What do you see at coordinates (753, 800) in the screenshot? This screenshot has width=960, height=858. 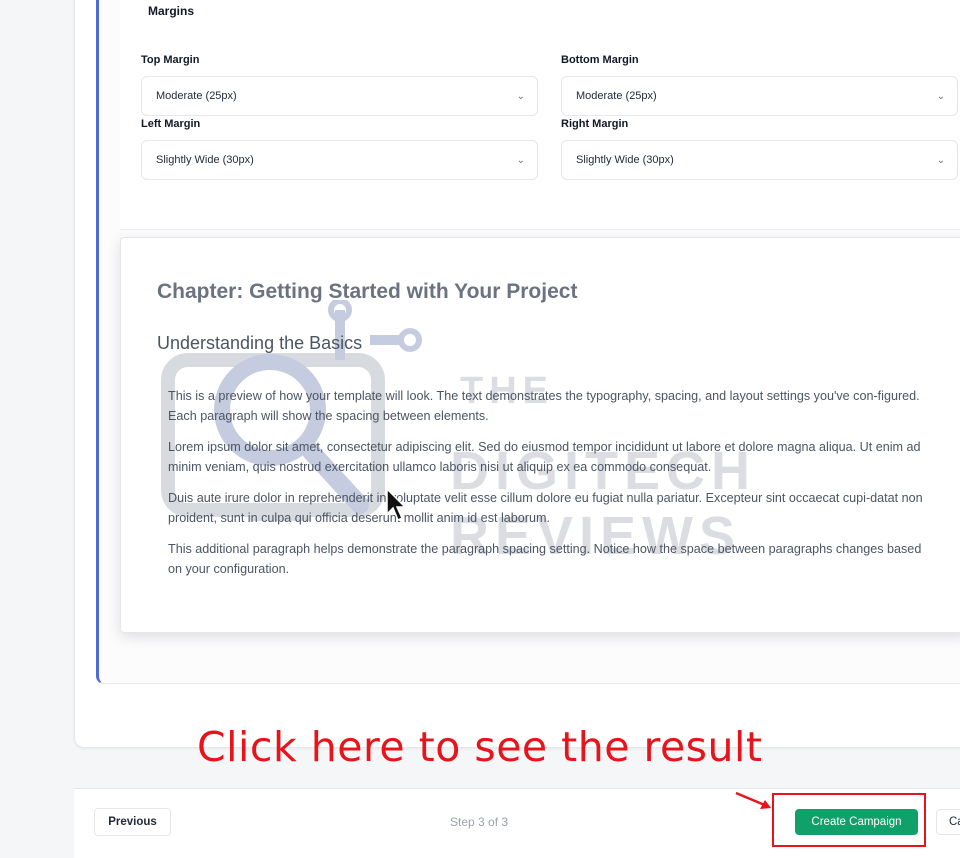 I see `annotation-arrow-icon` at bounding box center [753, 800].